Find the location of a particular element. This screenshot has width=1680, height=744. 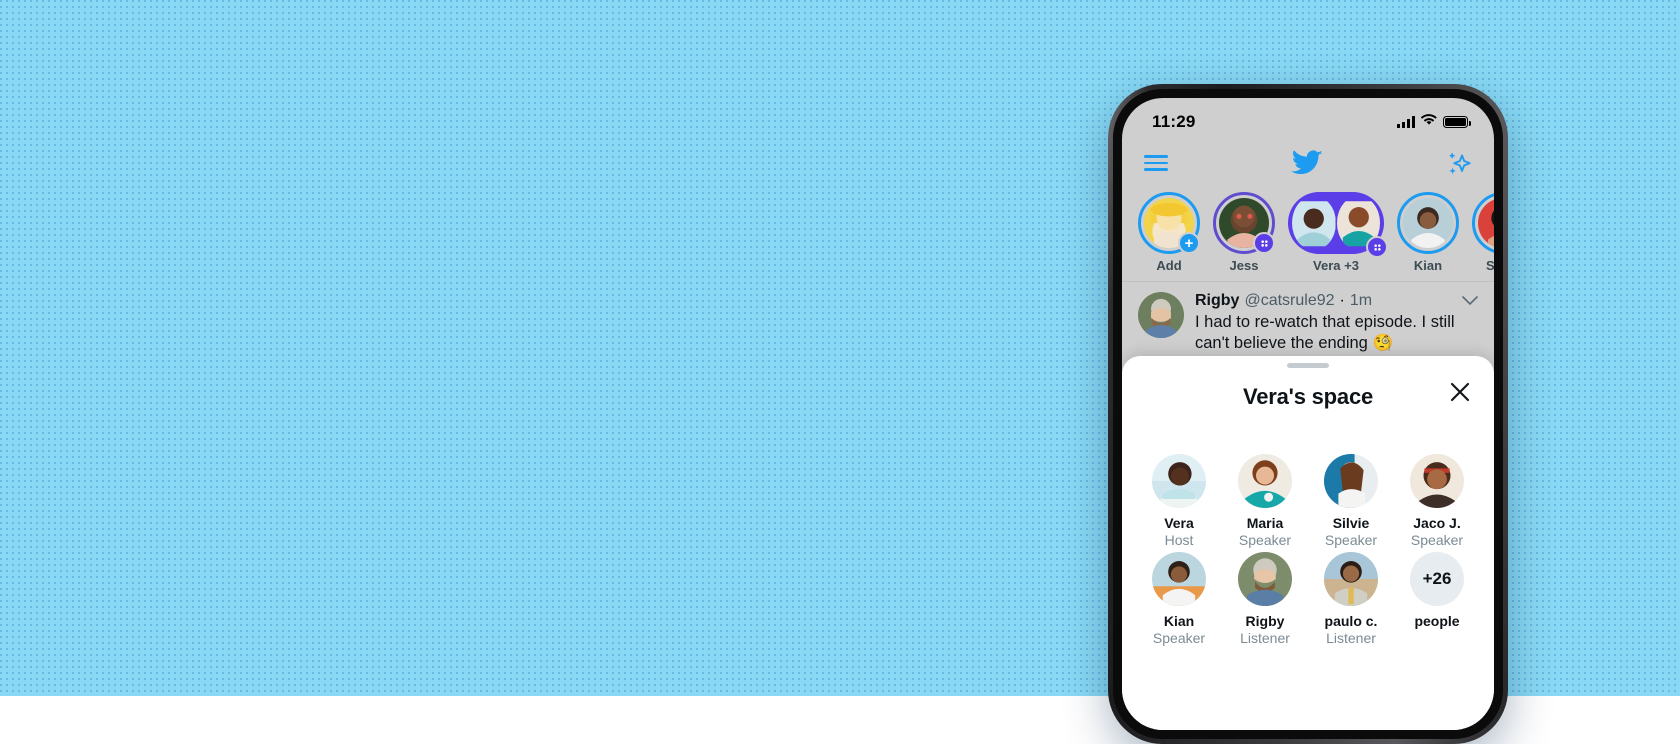

fleet-item-add: + Add is located at coordinates (1169, 232).